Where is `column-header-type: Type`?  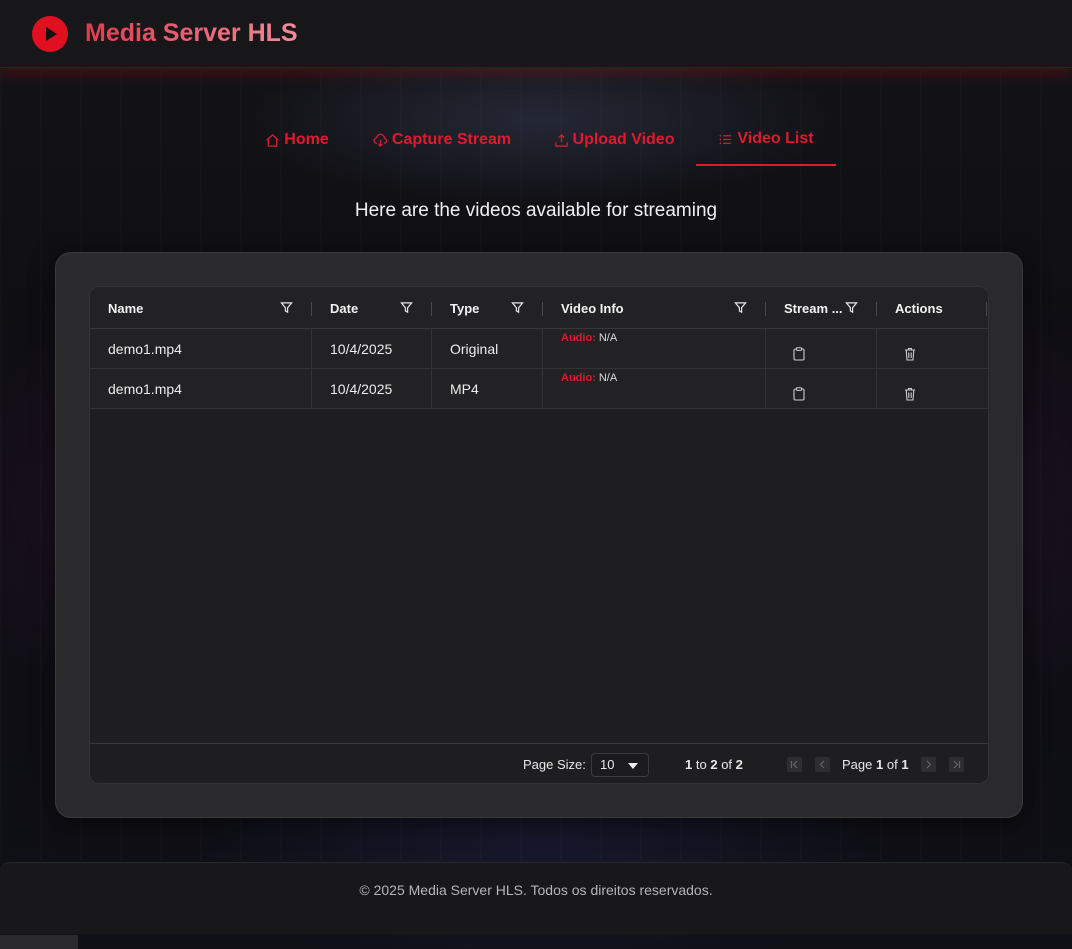
column-header-type: Type is located at coordinates (464, 308).